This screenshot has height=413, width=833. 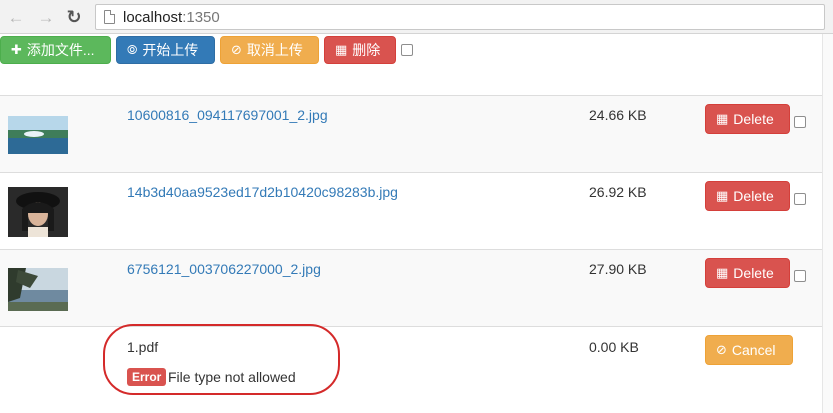 What do you see at coordinates (618, 192) in the screenshot?
I see `file-size: 26.92 KB` at bounding box center [618, 192].